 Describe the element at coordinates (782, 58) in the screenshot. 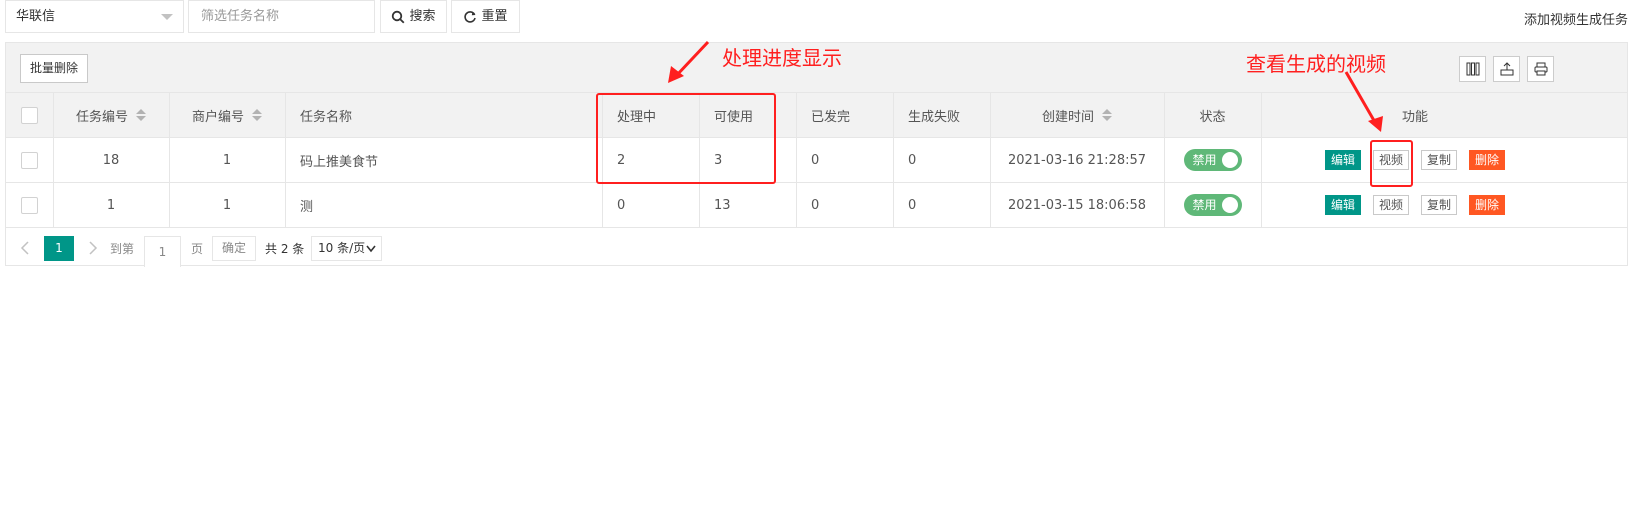

I see `progress-annotation: 处理进度显示` at that location.